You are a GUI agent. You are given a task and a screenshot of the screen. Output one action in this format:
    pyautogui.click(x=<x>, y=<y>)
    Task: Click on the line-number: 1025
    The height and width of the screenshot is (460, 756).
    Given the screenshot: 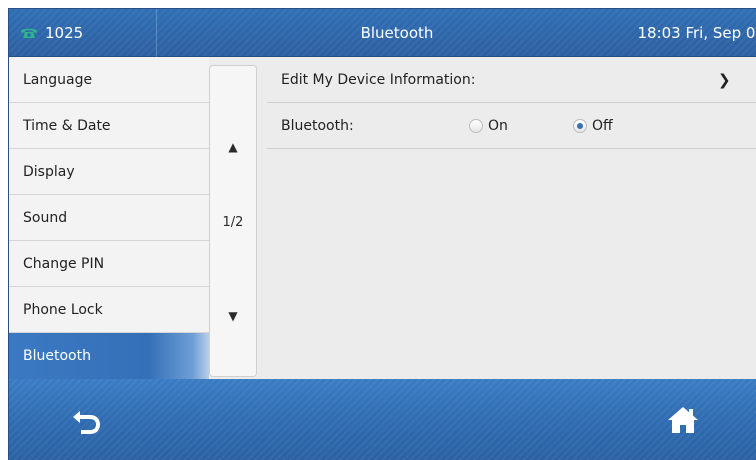 What is the action you would take?
    pyautogui.click(x=64, y=33)
    